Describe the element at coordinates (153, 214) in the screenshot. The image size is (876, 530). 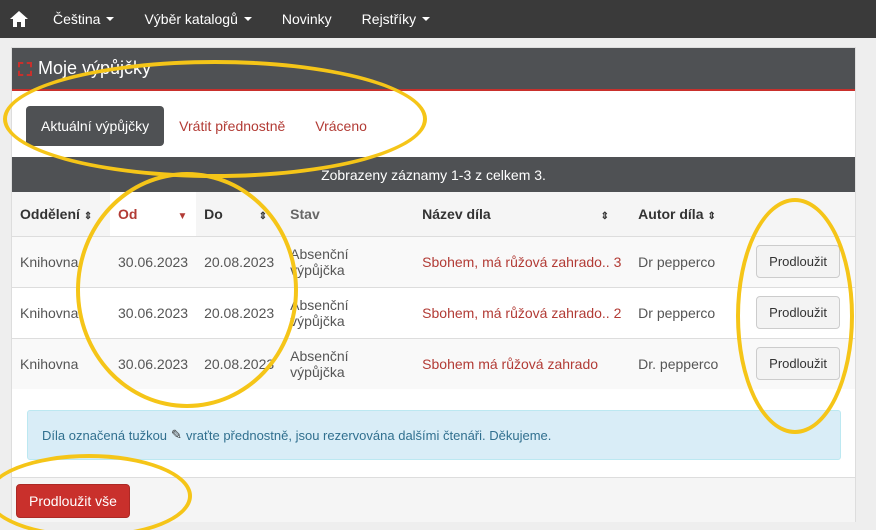
I see `column-header-from: Od ▼` at that location.